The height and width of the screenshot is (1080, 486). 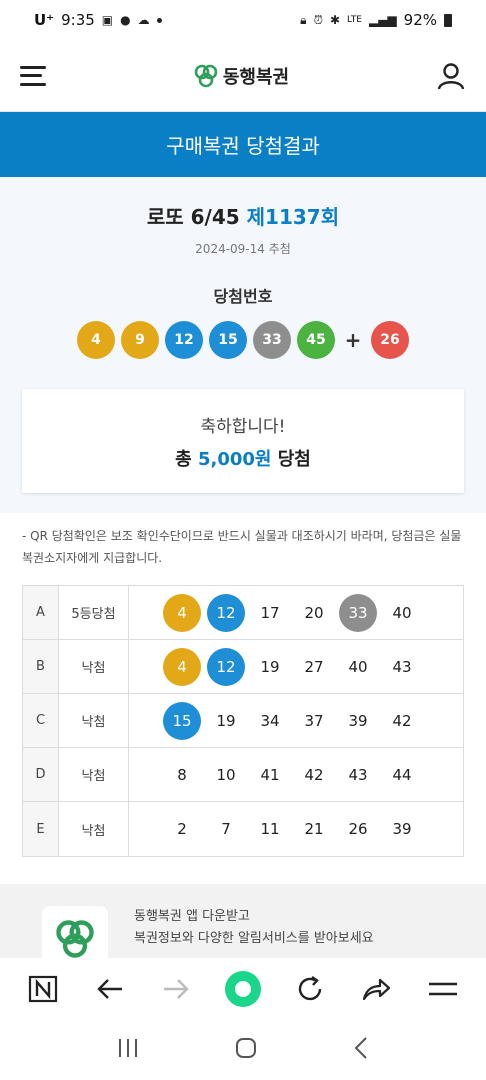 What do you see at coordinates (33, 75) in the screenshot?
I see `hamburger-menu-icon` at bounding box center [33, 75].